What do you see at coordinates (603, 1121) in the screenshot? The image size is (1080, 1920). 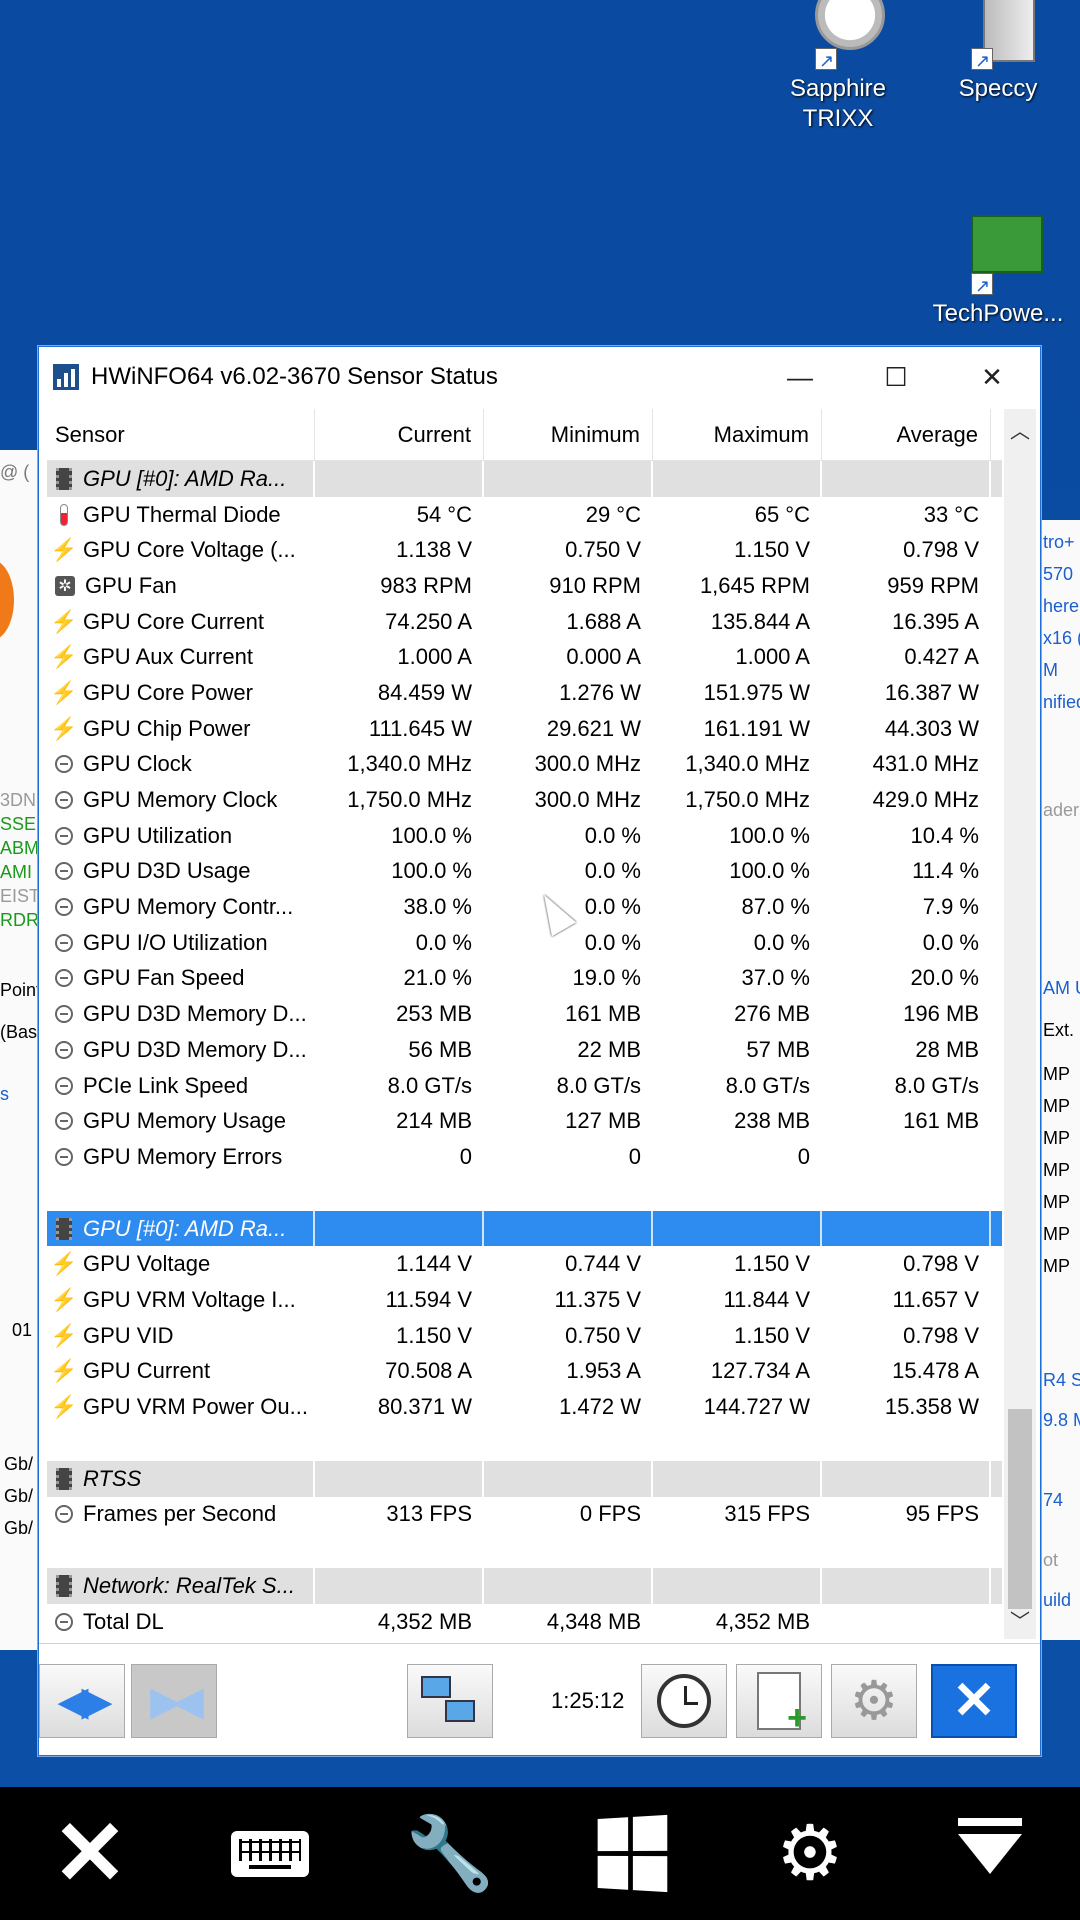 I see `minimum-value: 127 MB` at bounding box center [603, 1121].